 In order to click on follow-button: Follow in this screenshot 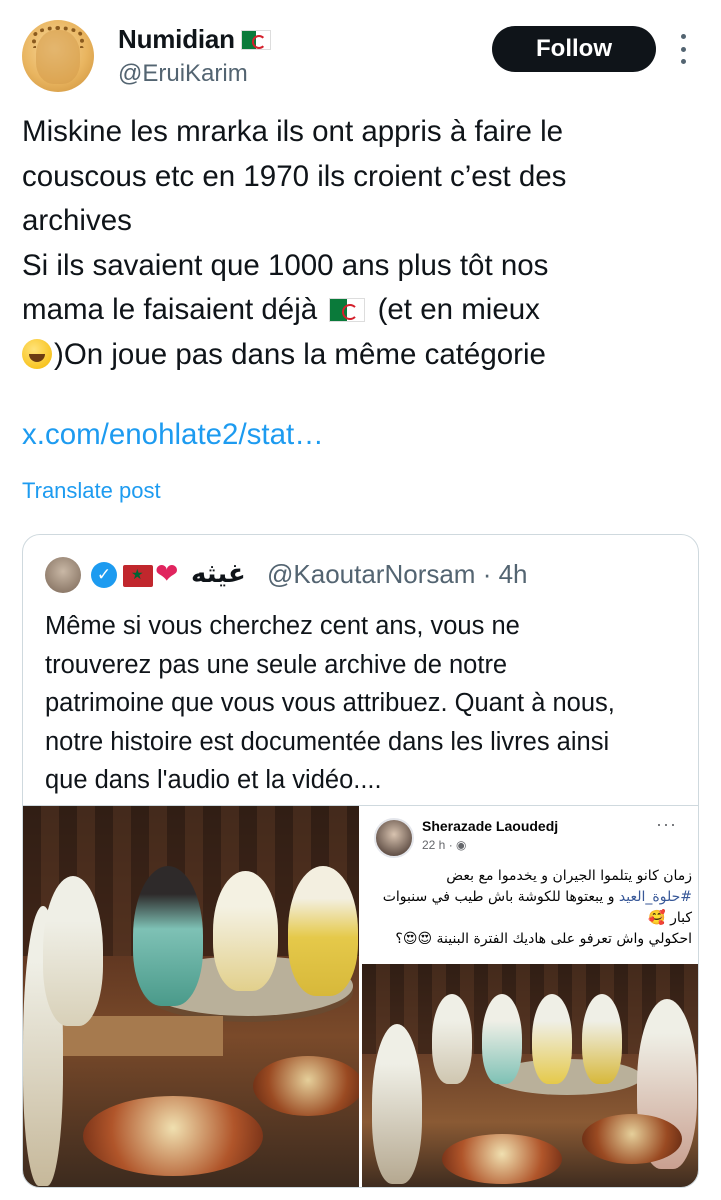, I will do `click(574, 49)`.